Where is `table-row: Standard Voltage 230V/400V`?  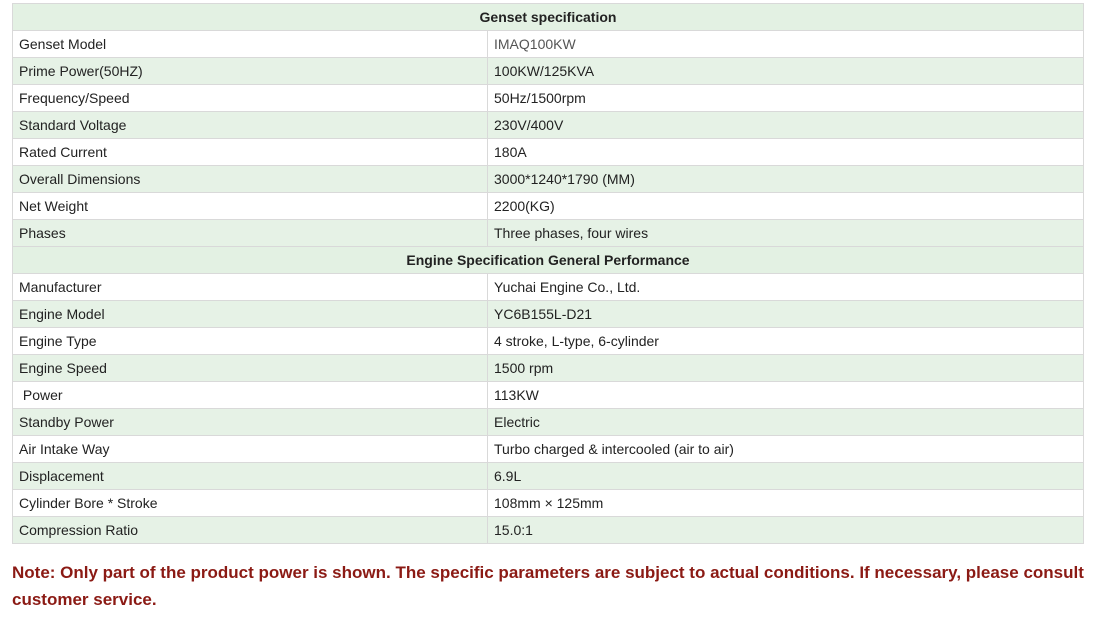 table-row: Standard Voltage 230V/400V is located at coordinates (548, 125).